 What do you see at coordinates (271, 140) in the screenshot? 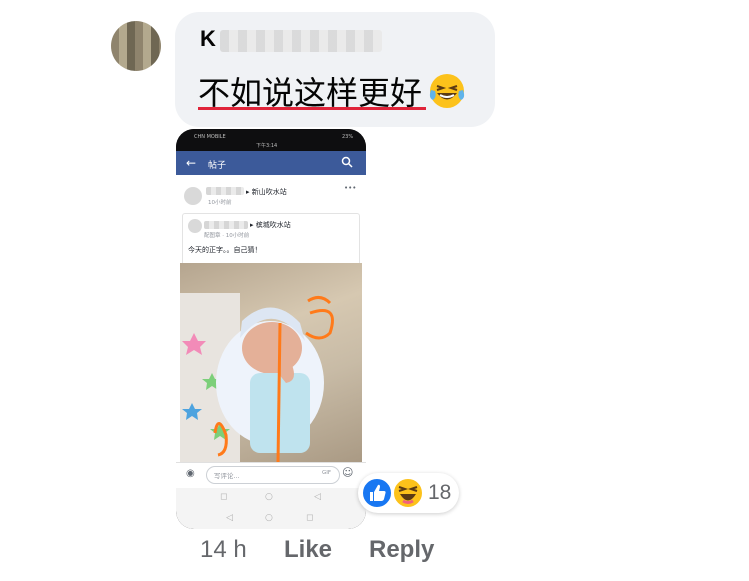
I see `phone-status-bar: CHN MOBILE 下午3:14 23%` at bounding box center [271, 140].